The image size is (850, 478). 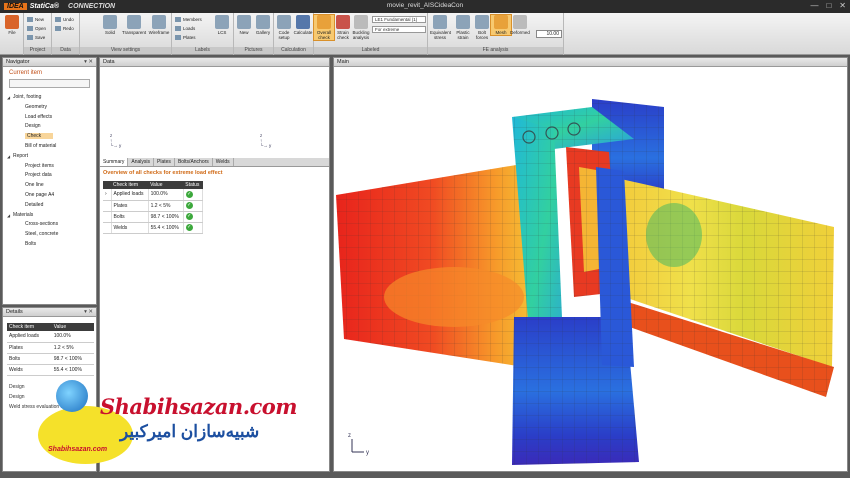 What do you see at coordinates (399, 29) in the screenshot?
I see `extreme-select: For extreme` at bounding box center [399, 29].